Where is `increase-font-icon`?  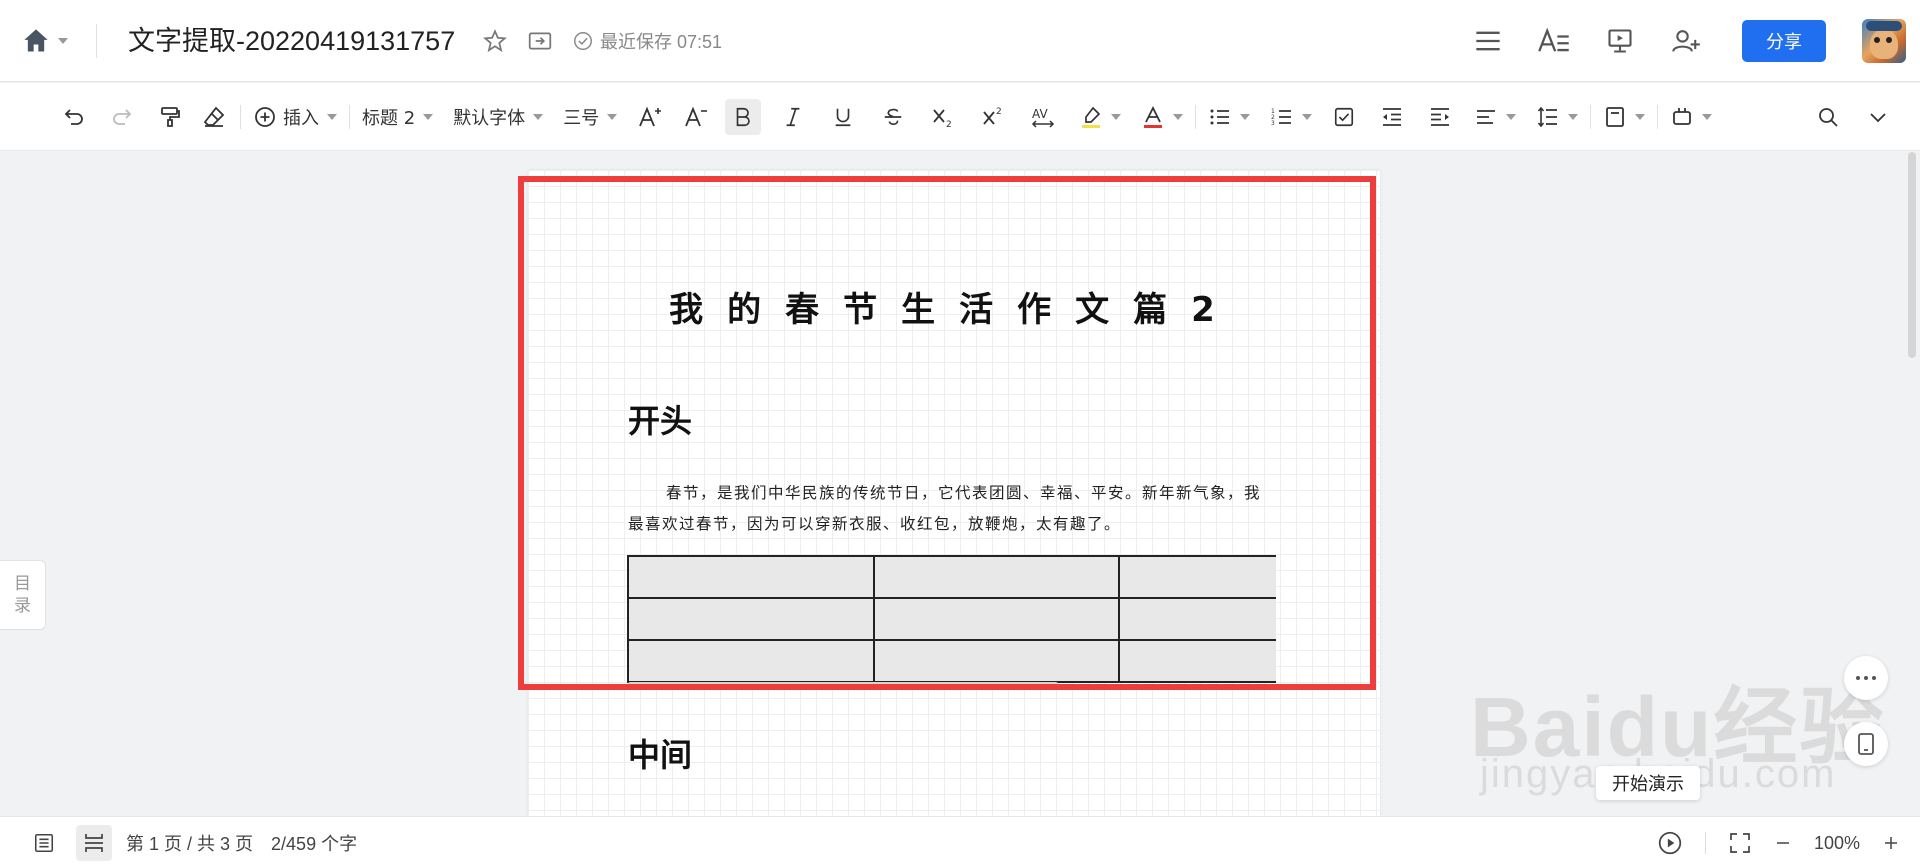 increase-font-icon is located at coordinates (651, 117).